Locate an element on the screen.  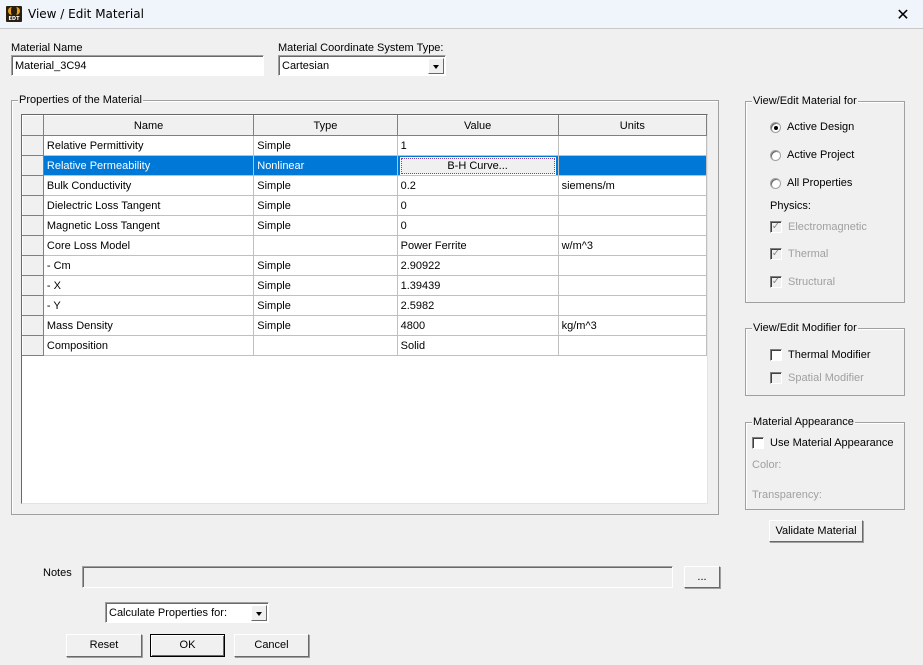
radio-active-design: Active Design is located at coordinates (812, 127).